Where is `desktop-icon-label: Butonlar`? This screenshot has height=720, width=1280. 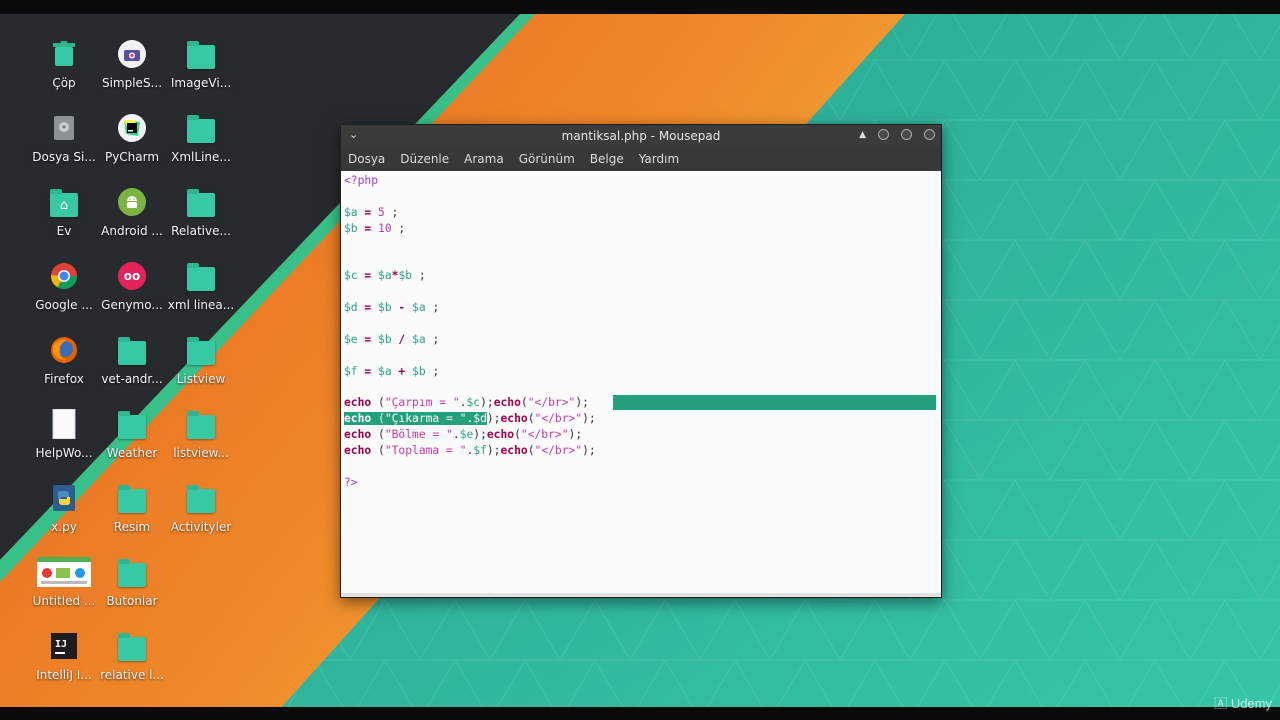
desktop-icon-label: Butonlar is located at coordinates (132, 601).